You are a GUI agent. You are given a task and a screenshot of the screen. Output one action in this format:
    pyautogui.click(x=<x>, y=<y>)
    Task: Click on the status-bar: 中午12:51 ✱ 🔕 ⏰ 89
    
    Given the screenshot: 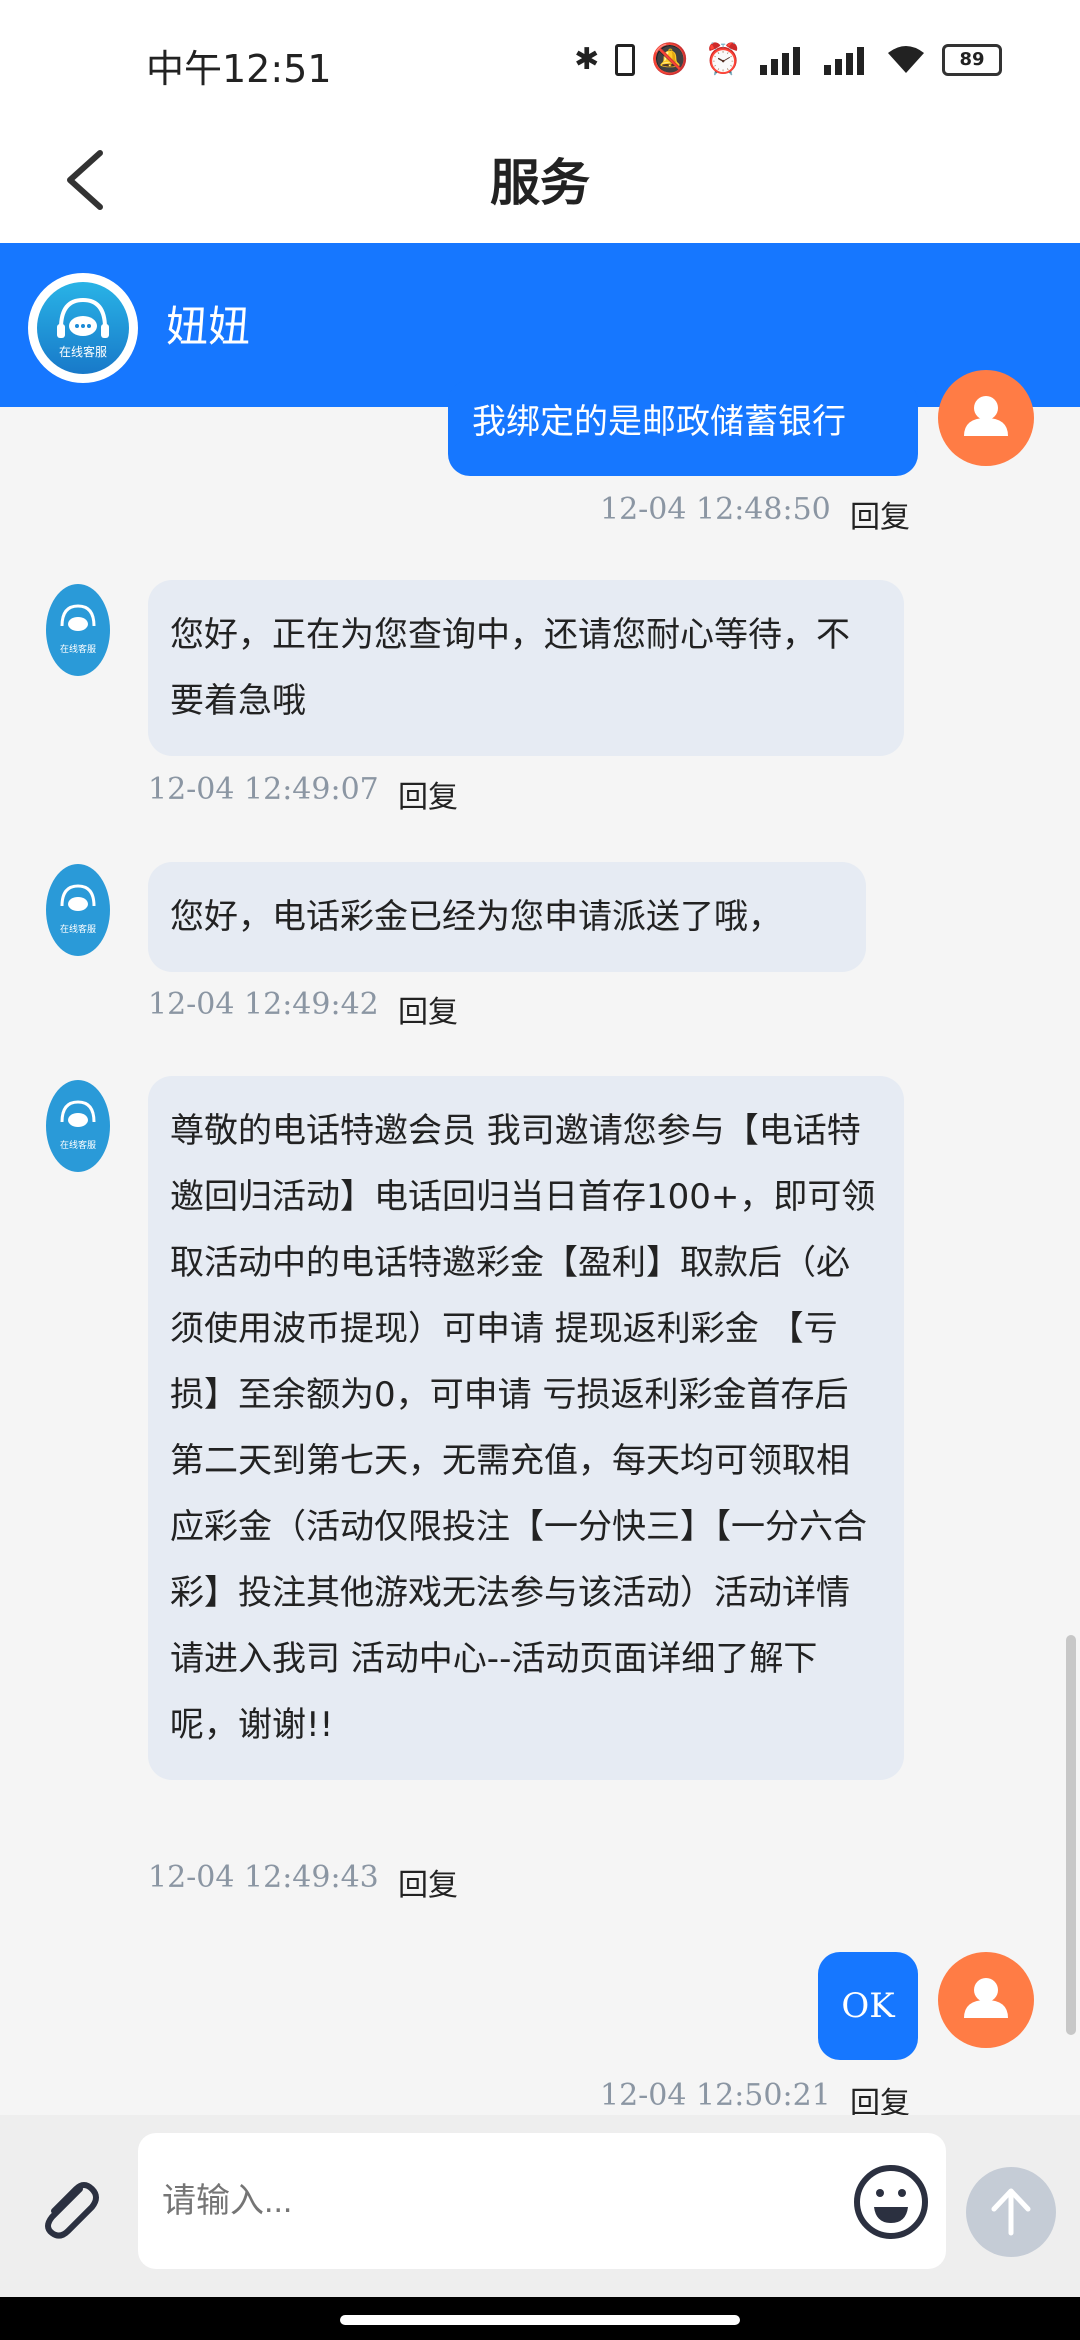 What is the action you would take?
    pyautogui.click(x=540, y=62)
    